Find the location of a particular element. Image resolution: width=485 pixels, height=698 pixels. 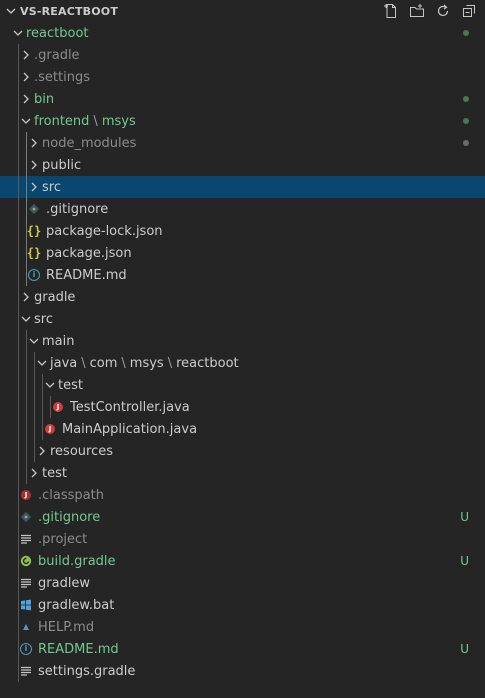

tree-item-label: gradle is located at coordinates (55, 297).